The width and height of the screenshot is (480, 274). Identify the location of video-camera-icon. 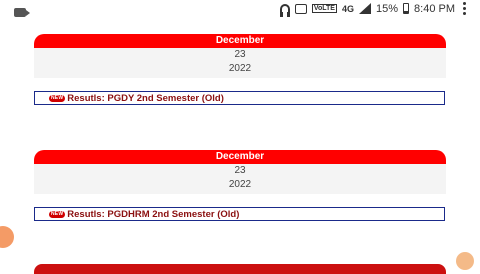
(22, 12).